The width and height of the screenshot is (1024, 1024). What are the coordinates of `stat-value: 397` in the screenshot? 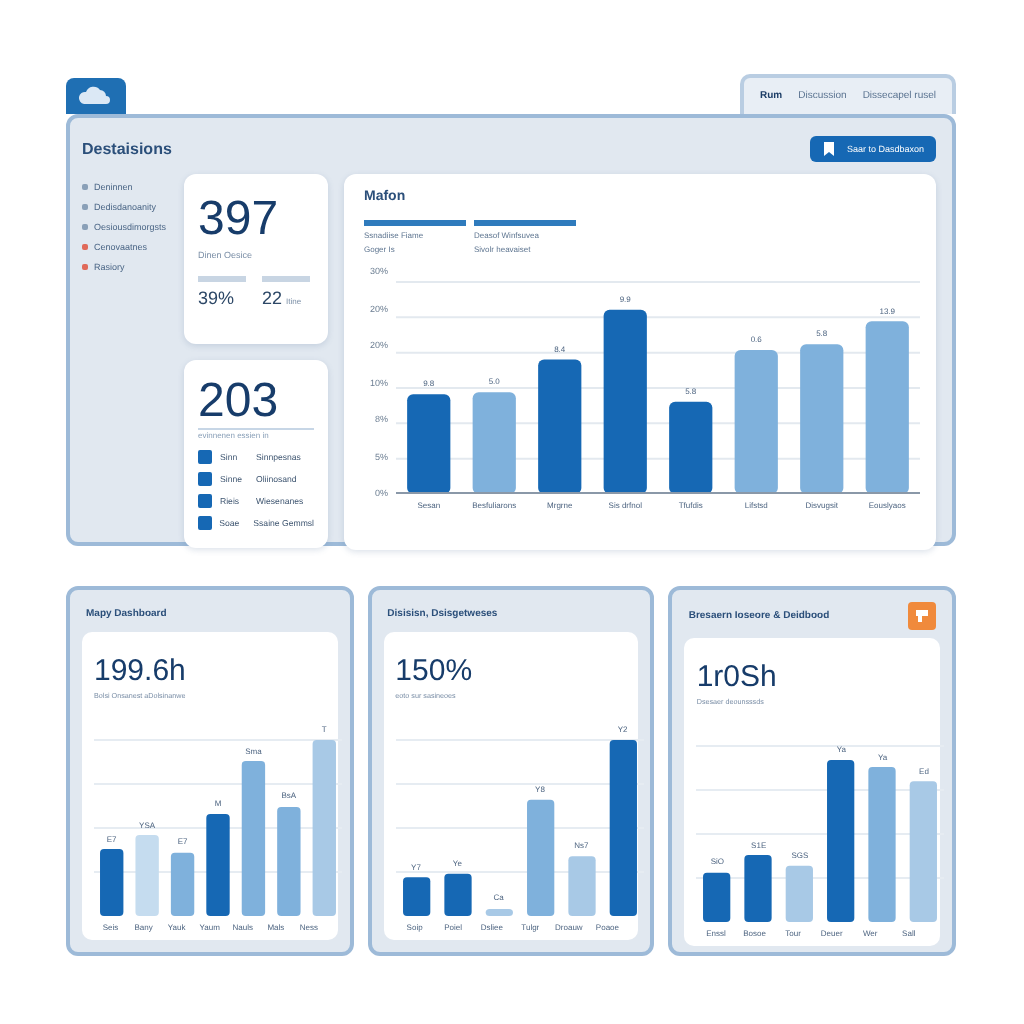 It's located at (239, 220).